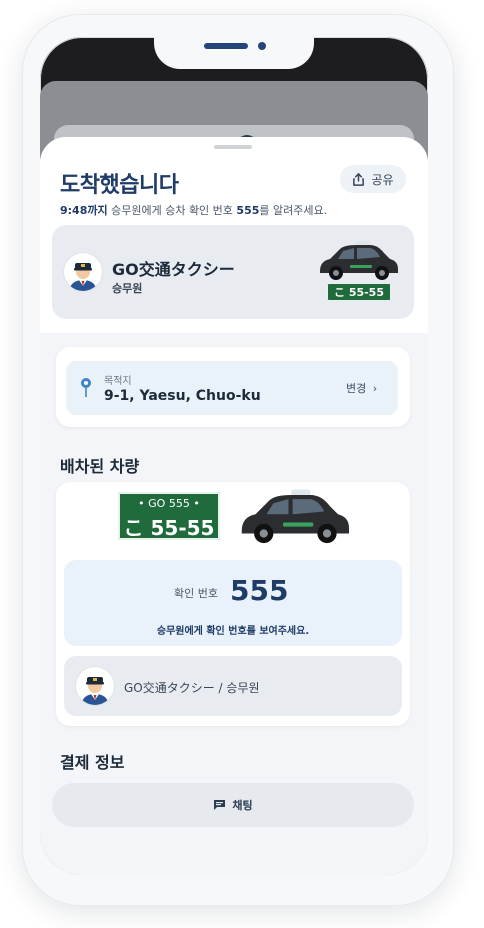  I want to click on sheet-grabber, so click(233, 147).